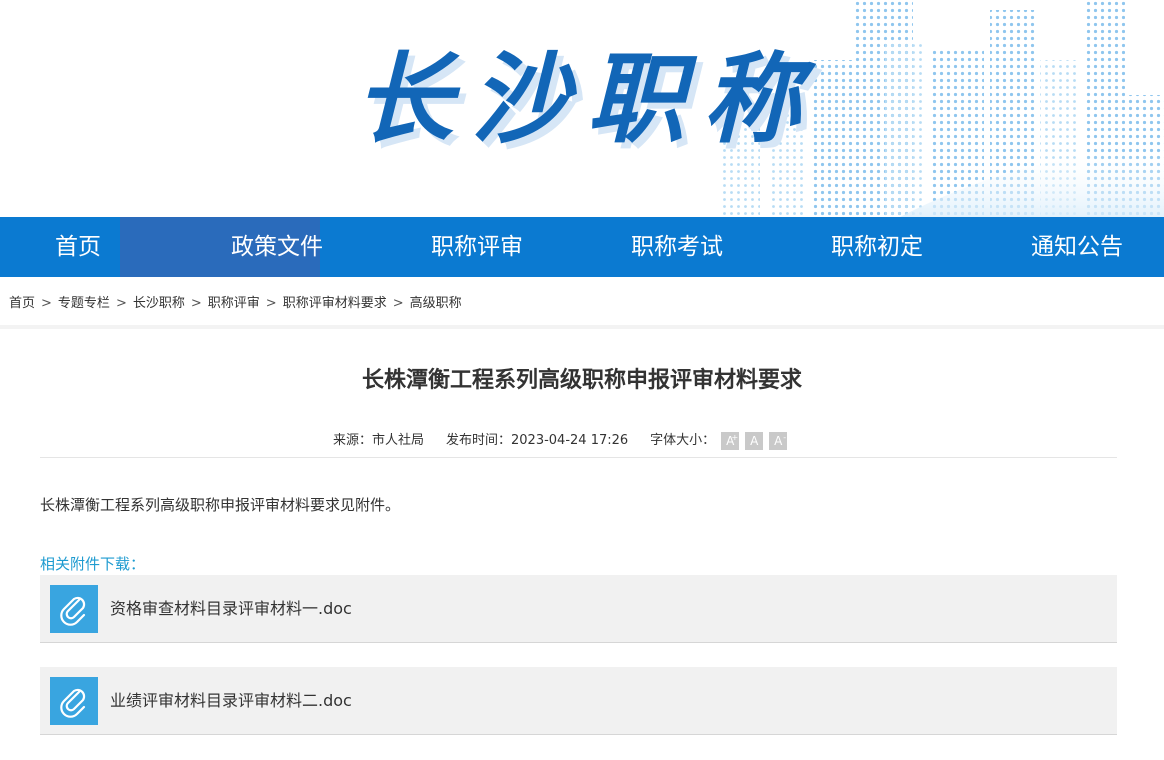  Describe the element at coordinates (335, 303) in the screenshot. I see `breadcrumb-item: 职称评审材料要求` at that location.